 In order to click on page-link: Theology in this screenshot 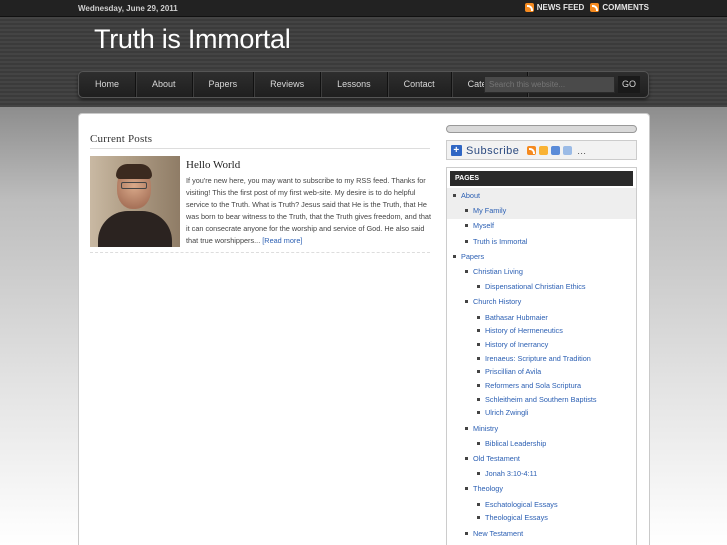, I will do `click(484, 488)`.